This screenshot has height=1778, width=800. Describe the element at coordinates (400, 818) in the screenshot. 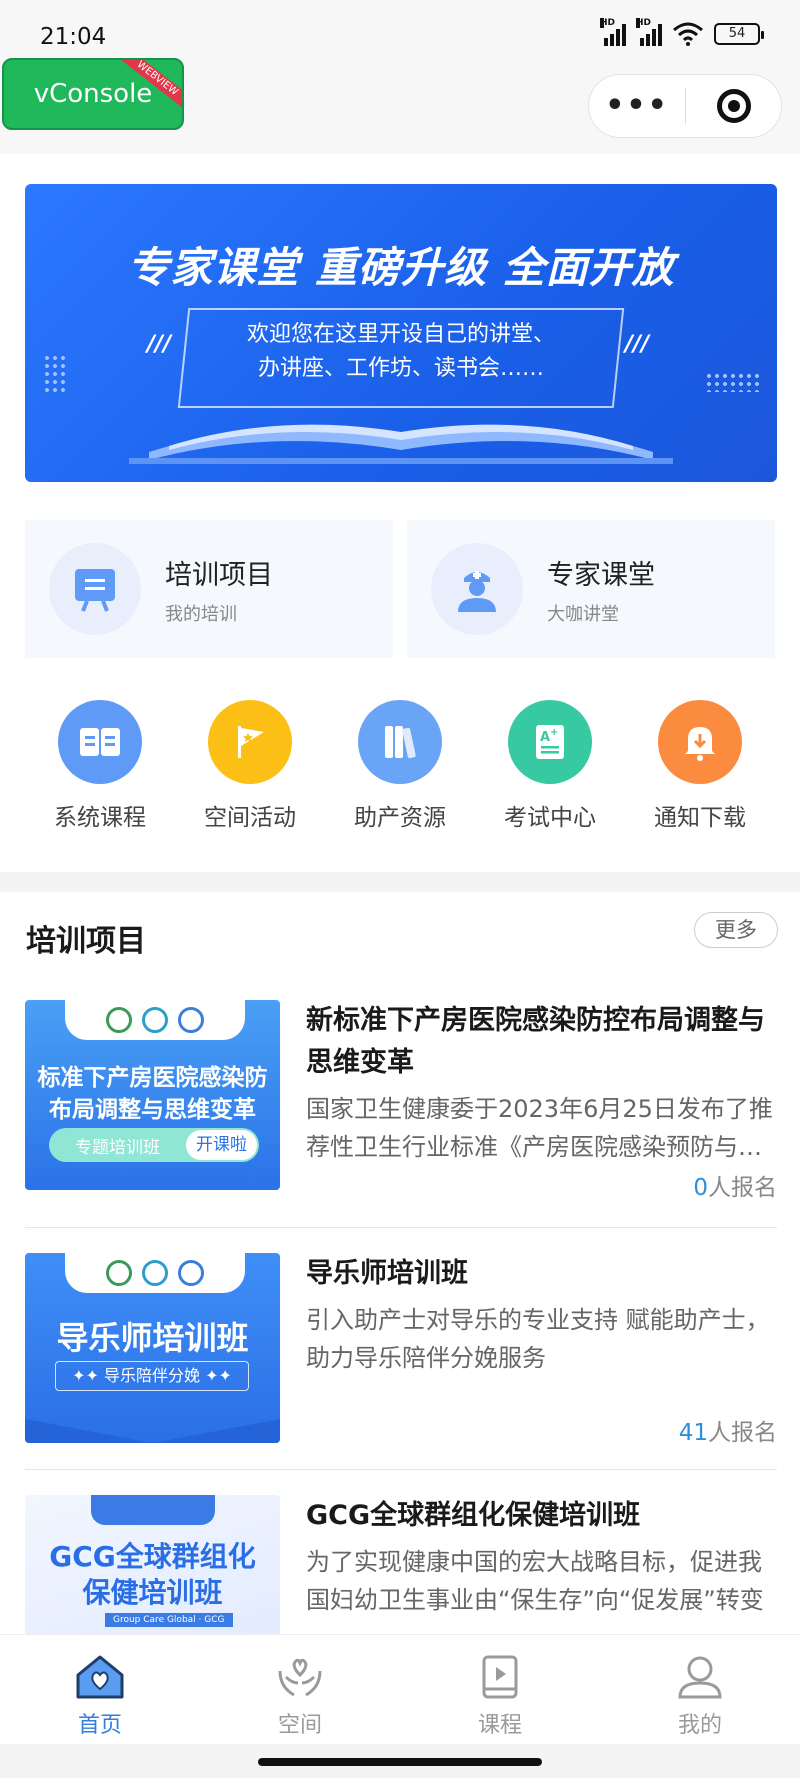

I see `nav-label: 助产资源` at that location.